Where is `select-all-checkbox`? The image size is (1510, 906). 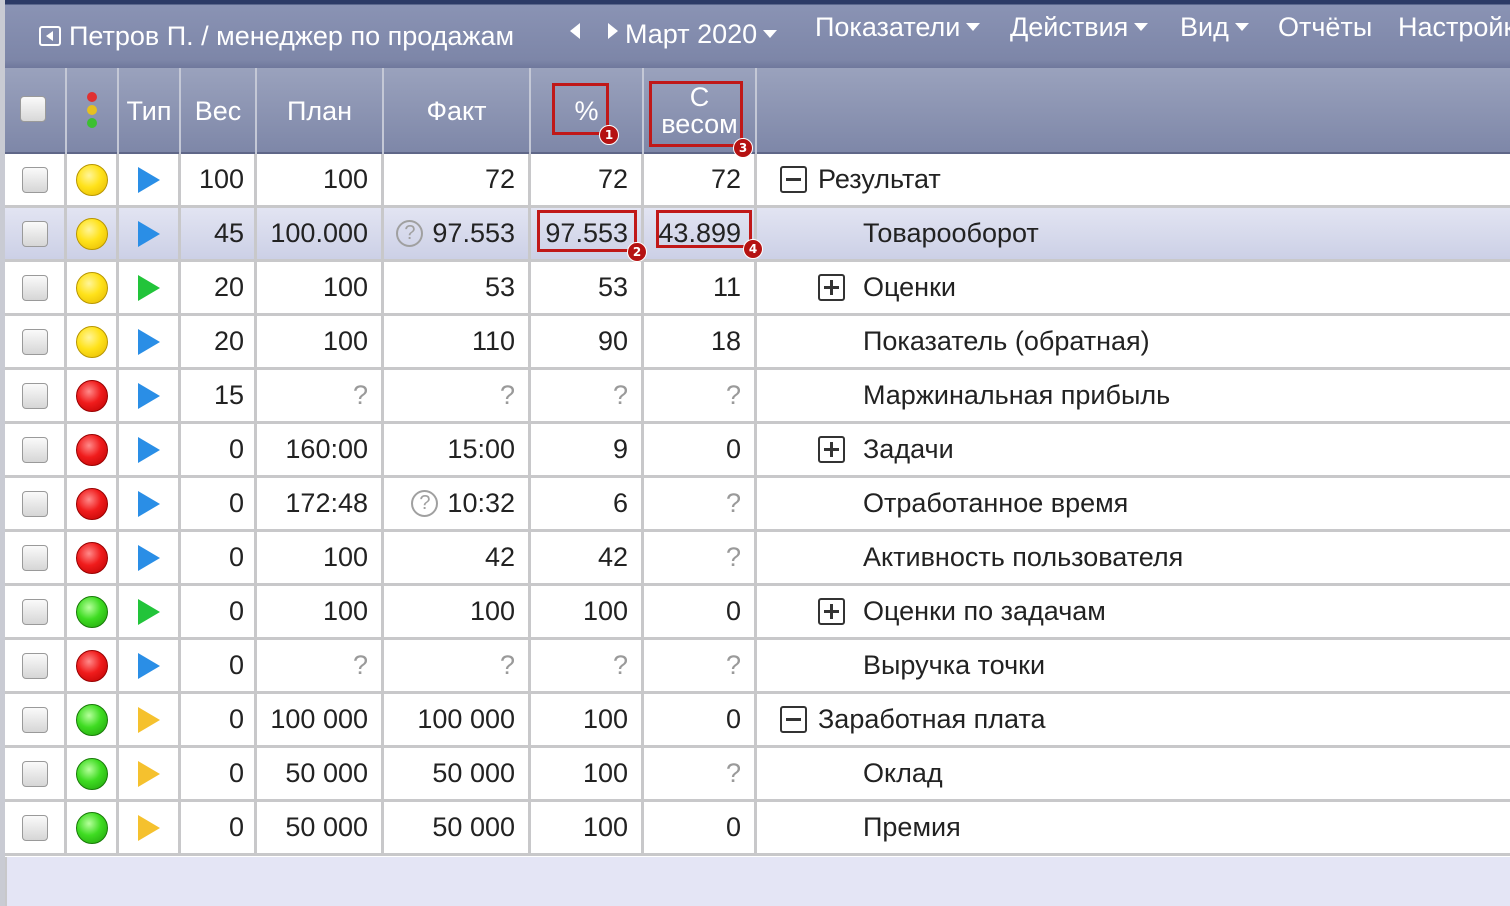 select-all-checkbox is located at coordinates (33, 109).